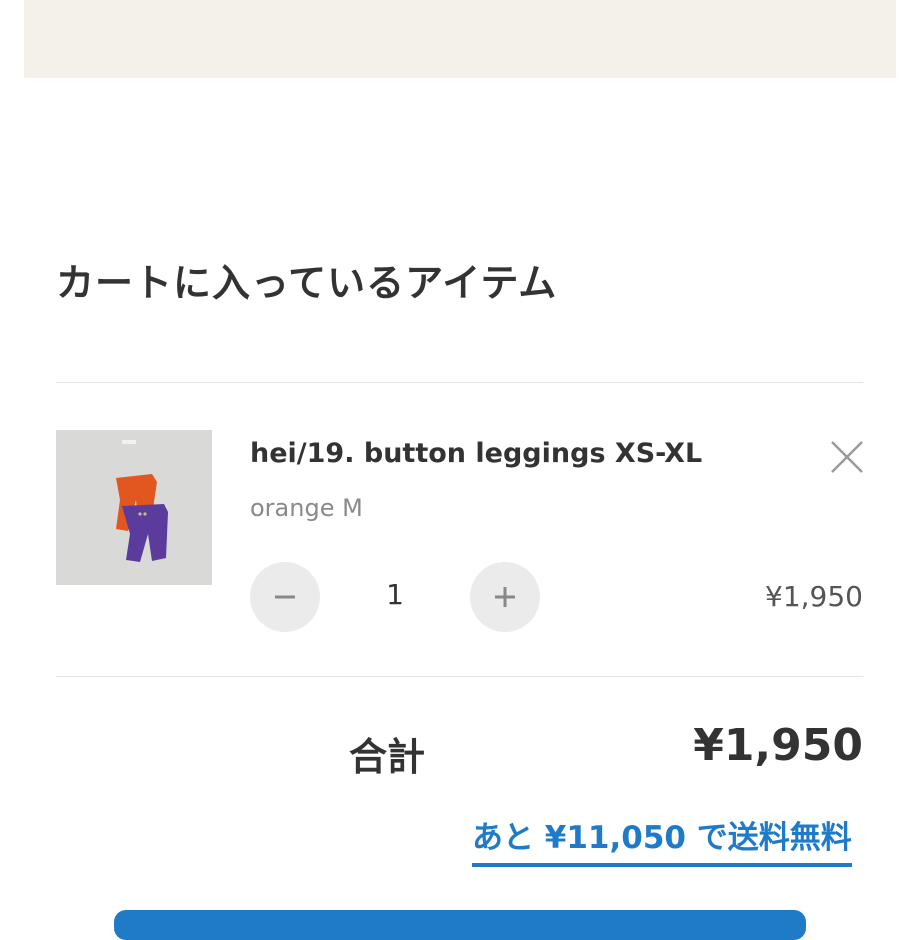  I want to click on decrease-quantity-button, so click(285, 597).